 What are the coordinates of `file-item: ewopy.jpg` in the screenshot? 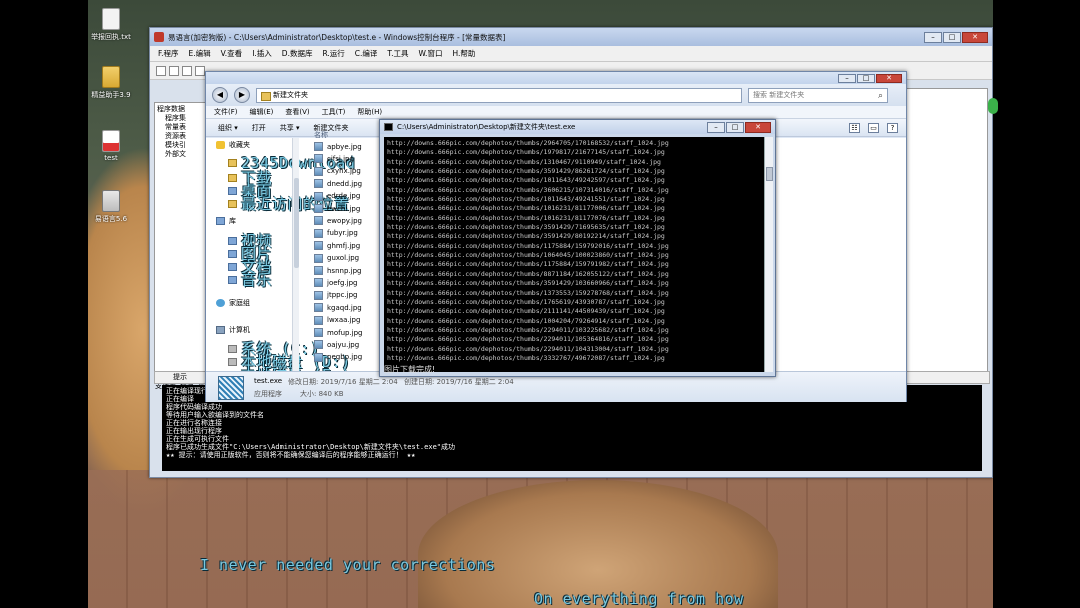 It's located at (338, 221).